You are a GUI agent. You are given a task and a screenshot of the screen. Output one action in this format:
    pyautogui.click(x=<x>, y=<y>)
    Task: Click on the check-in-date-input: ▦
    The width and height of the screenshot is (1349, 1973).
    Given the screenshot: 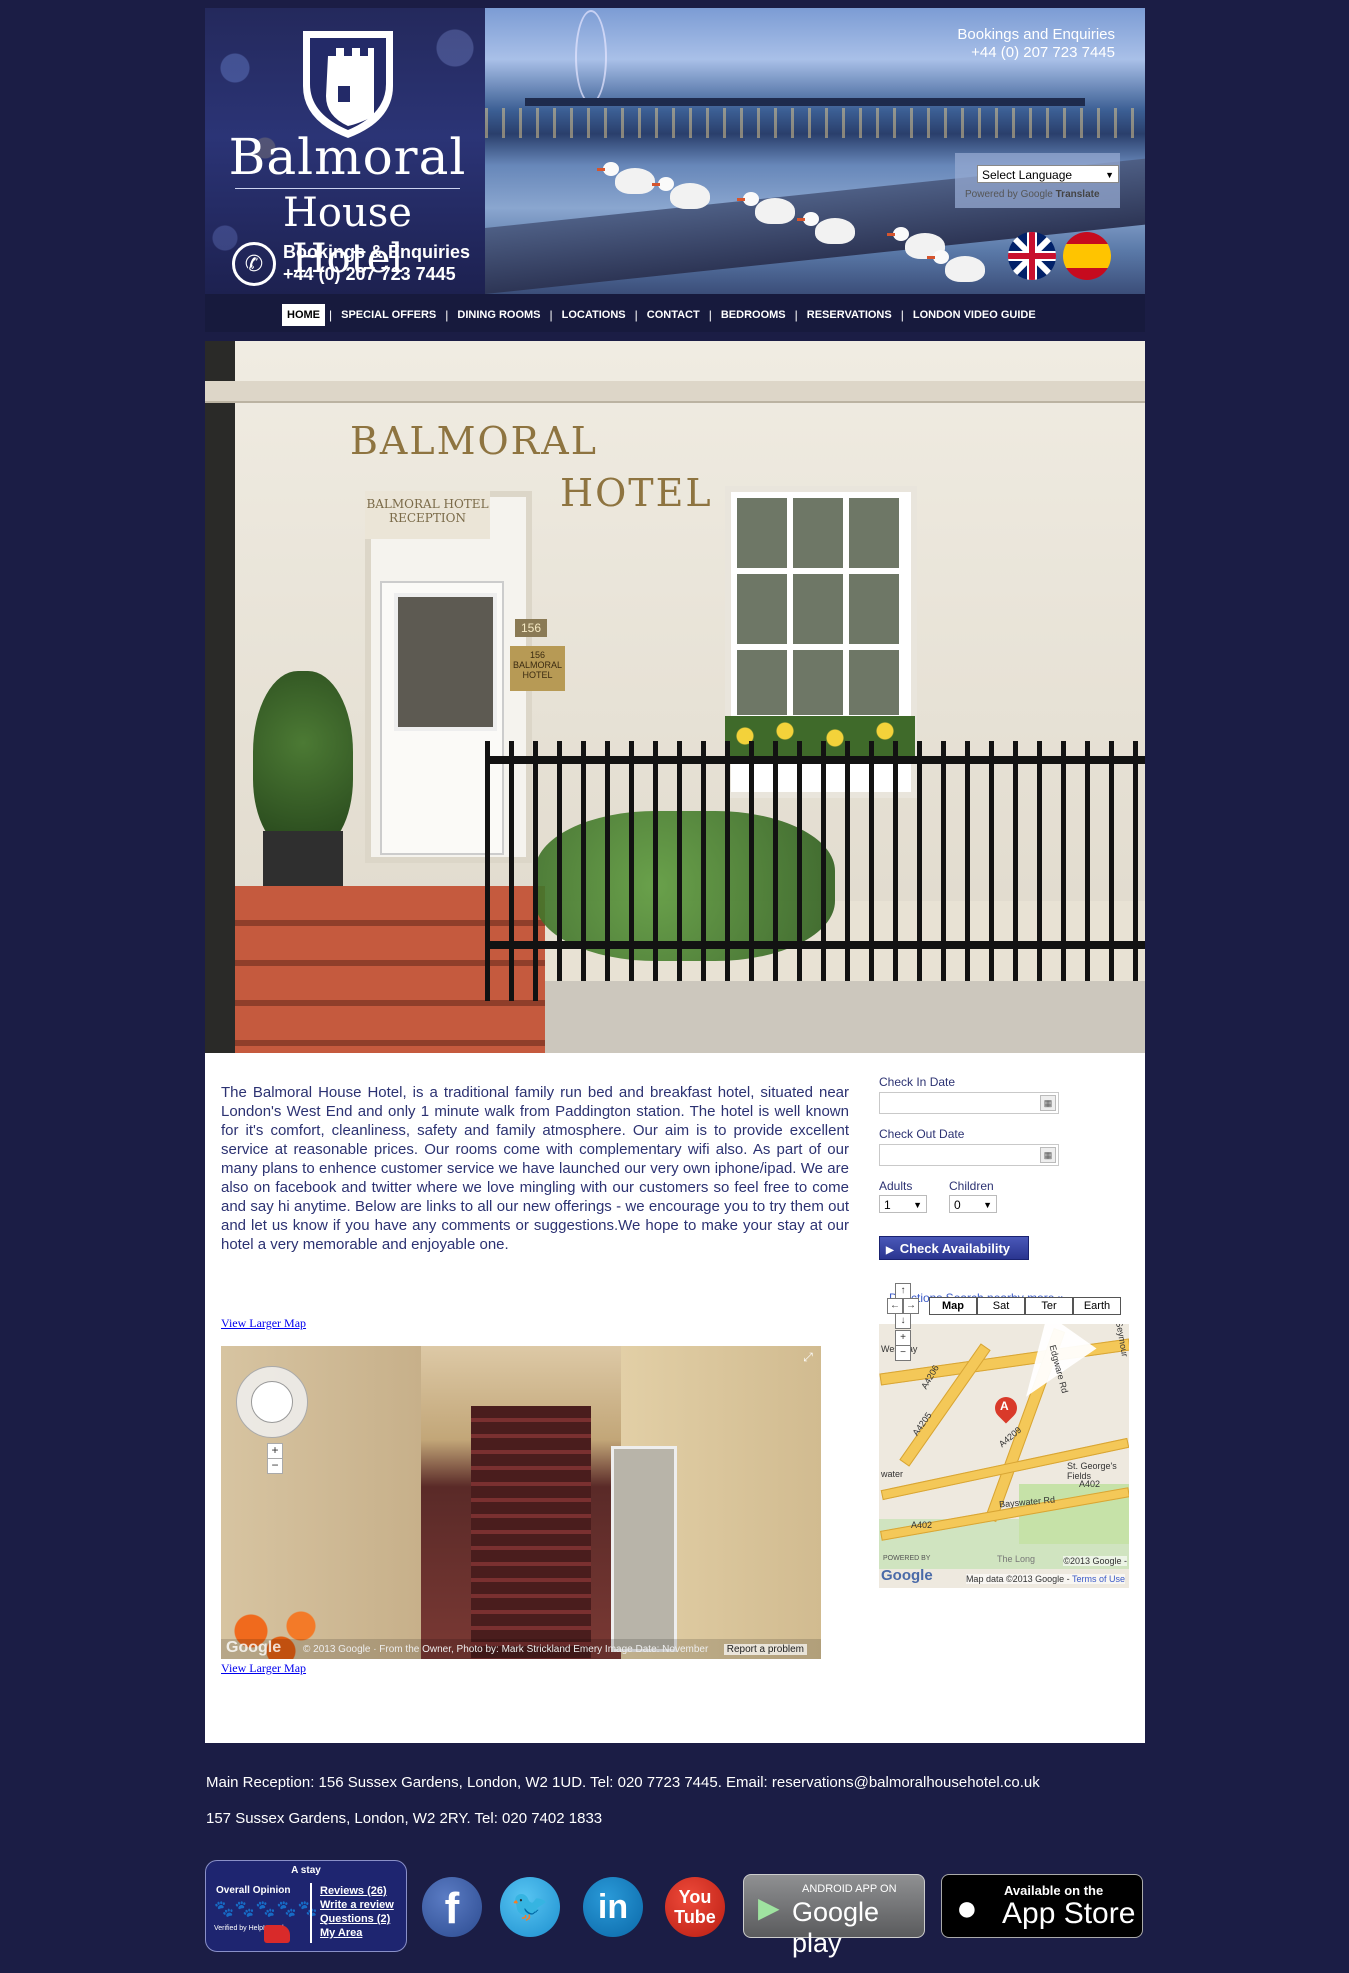 What is the action you would take?
    pyautogui.click(x=969, y=1103)
    